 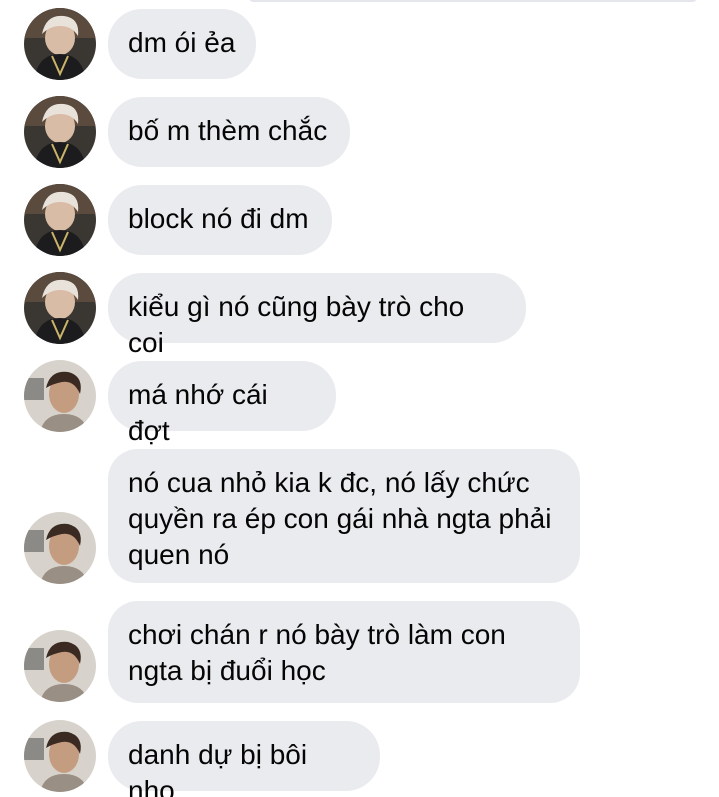 What do you see at coordinates (317, 315) in the screenshot?
I see `message-bubble: kiểu gì nó cũng bày trò cho coi` at bounding box center [317, 315].